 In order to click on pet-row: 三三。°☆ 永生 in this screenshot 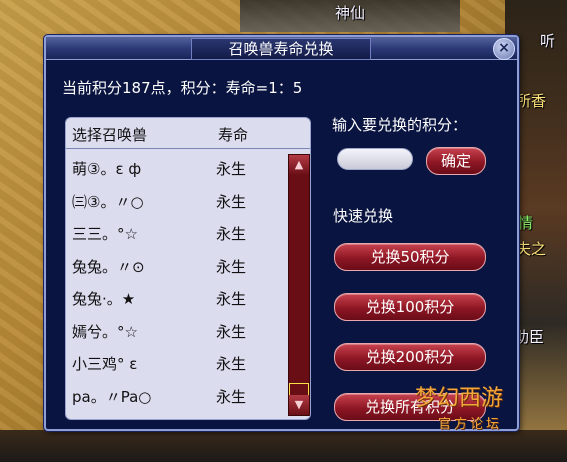, I will do `click(176, 235)`.